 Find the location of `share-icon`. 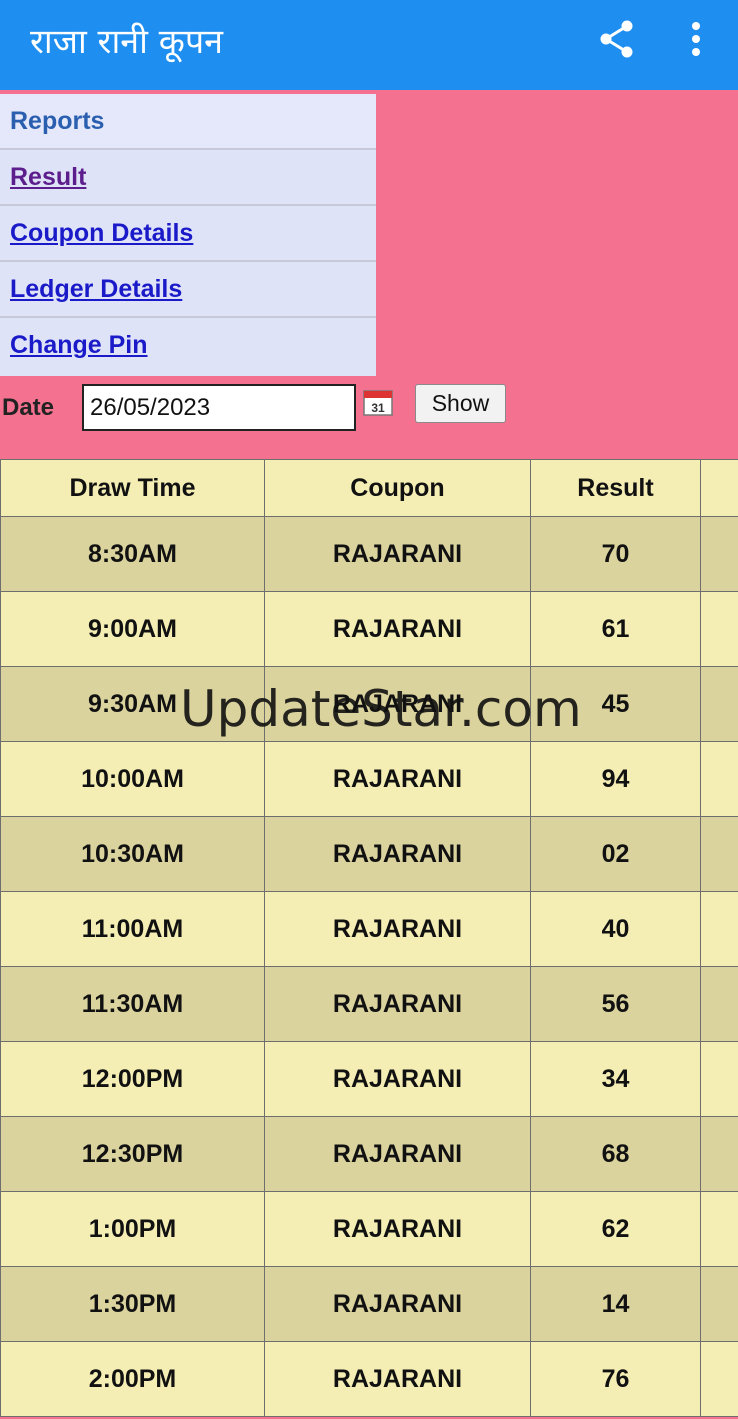

share-icon is located at coordinates (617, 39).